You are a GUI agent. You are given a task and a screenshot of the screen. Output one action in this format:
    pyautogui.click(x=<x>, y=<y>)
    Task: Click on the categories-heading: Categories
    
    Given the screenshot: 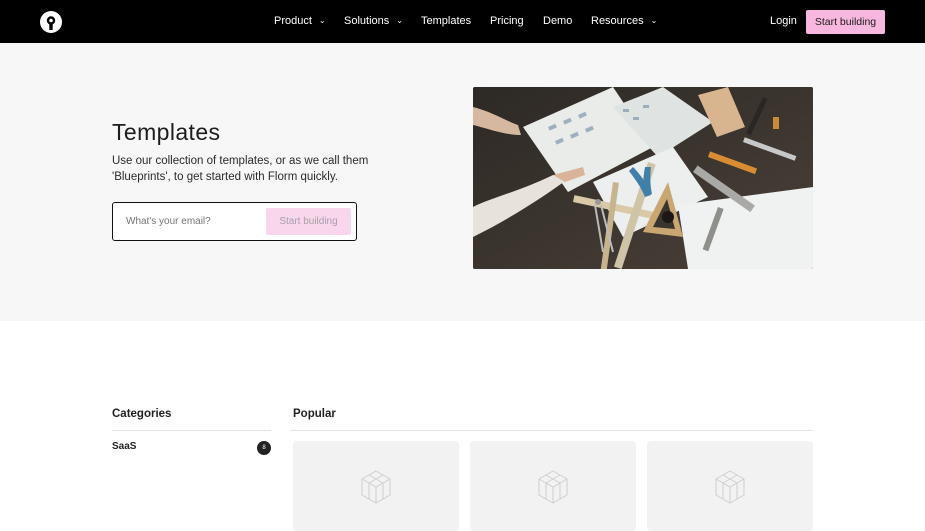 What is the action you would take?
    pyautogui.click(x=142, y=414)
    